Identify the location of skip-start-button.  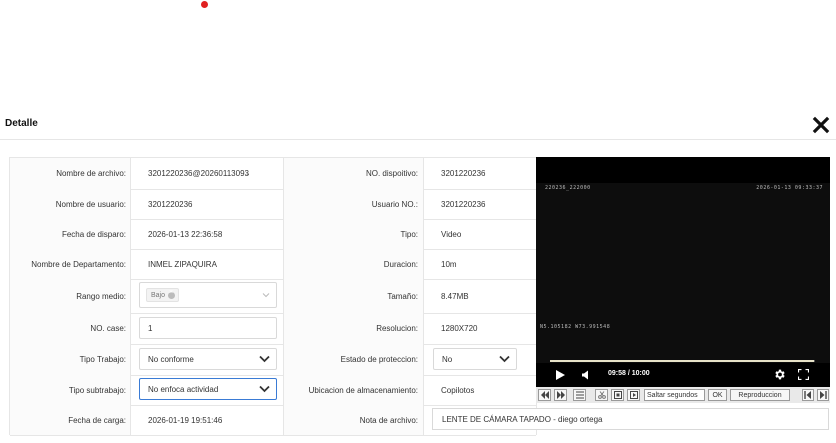
(808, 395).